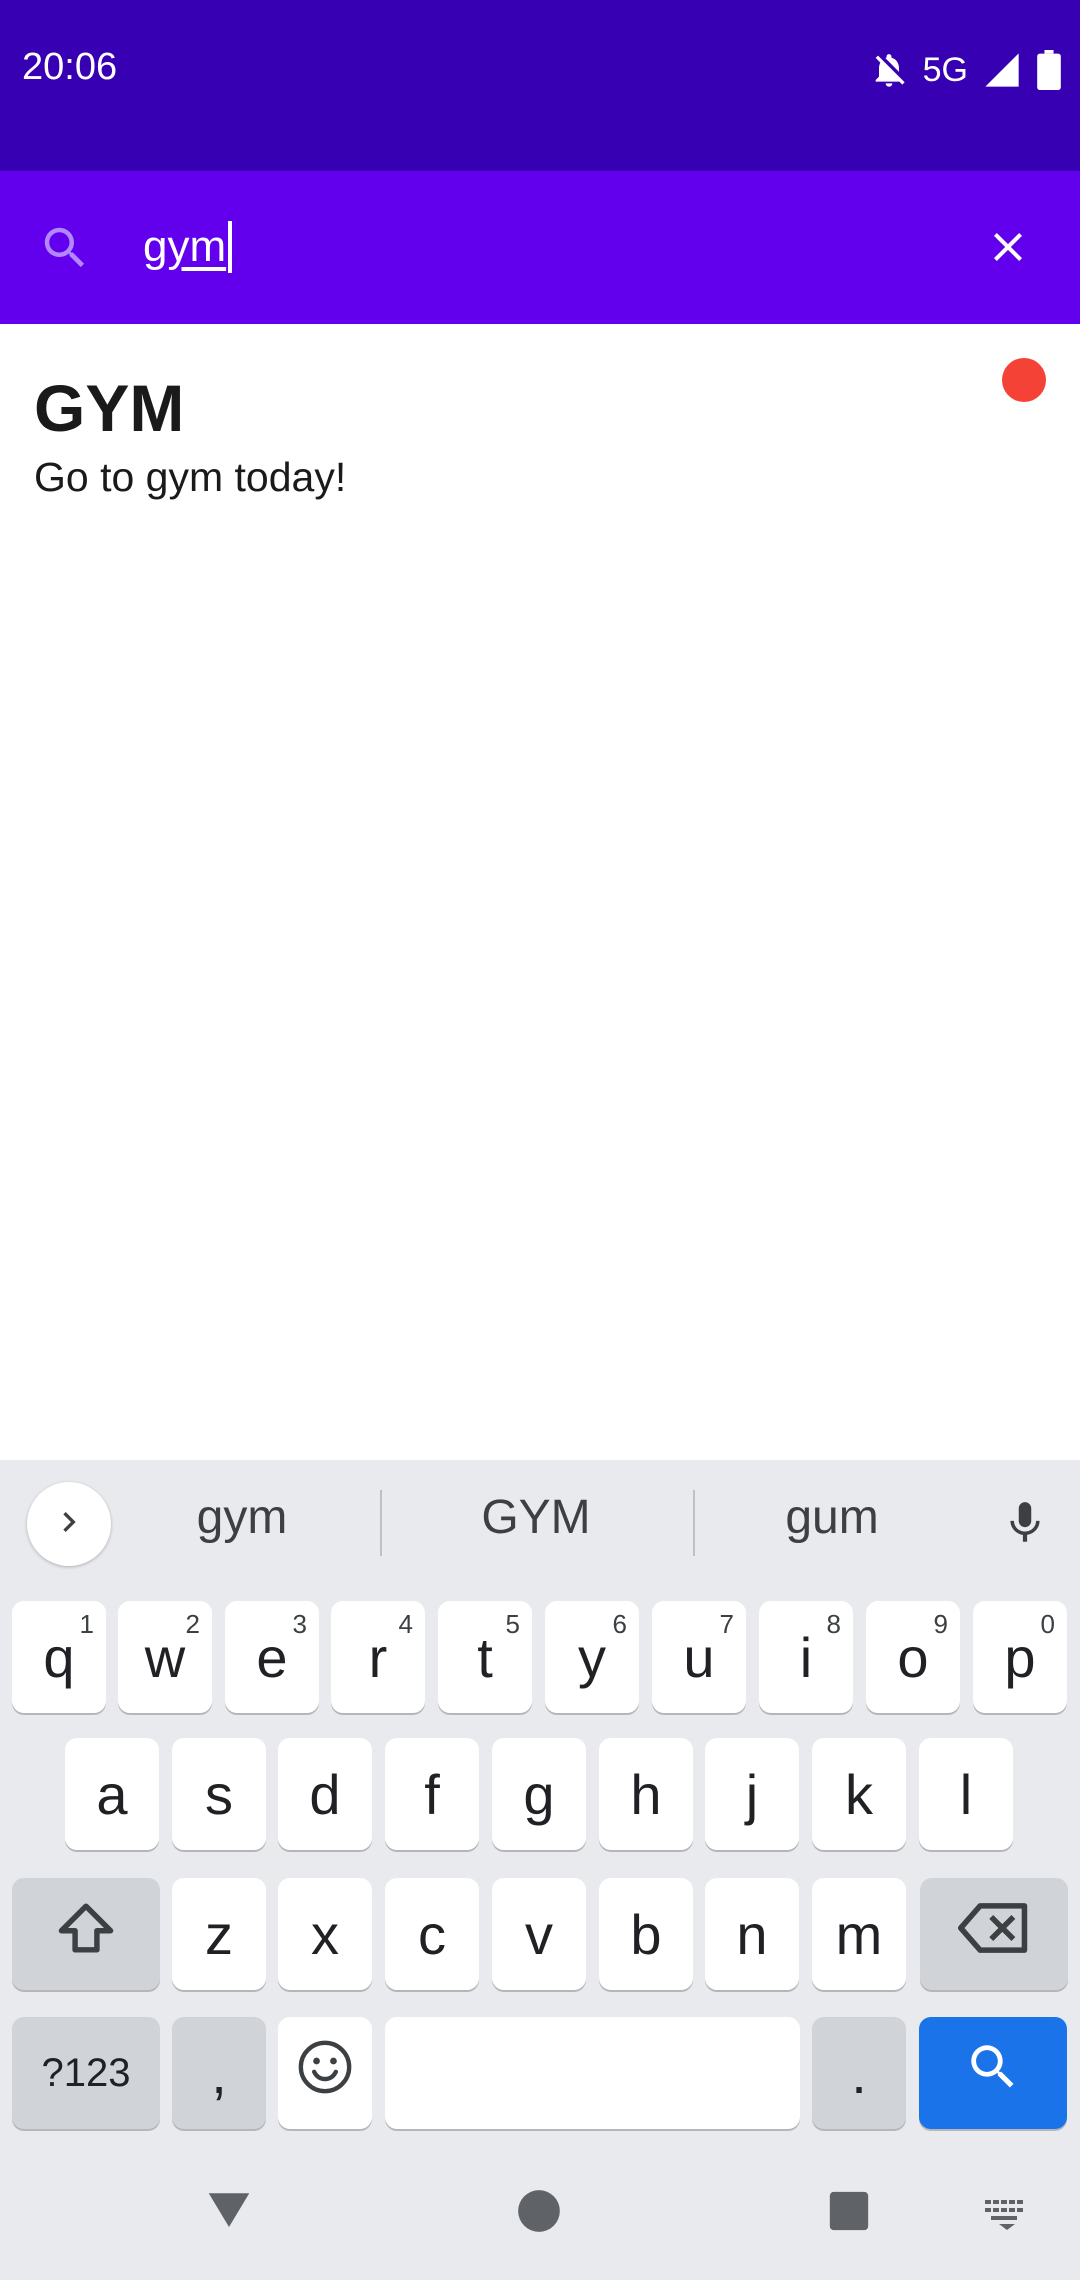 The image size is (1080, 2280). I want to click on key-d: d, so click(325, 1794).